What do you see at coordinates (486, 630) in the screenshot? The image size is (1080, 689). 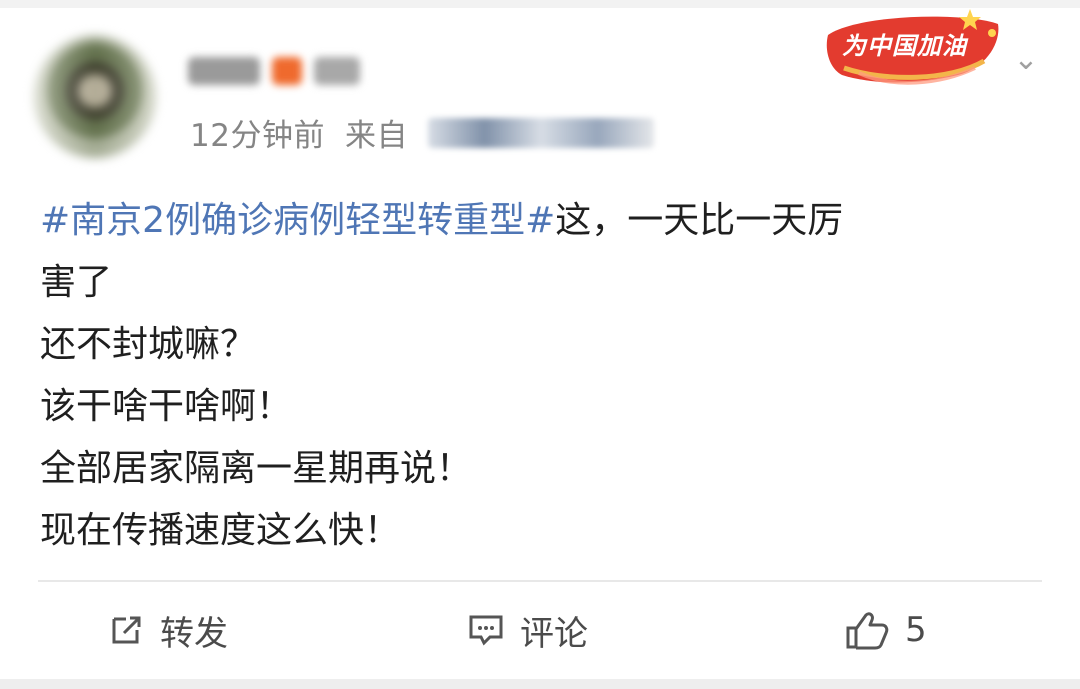 I see `comment-icon` at bounding box center [486, 630].